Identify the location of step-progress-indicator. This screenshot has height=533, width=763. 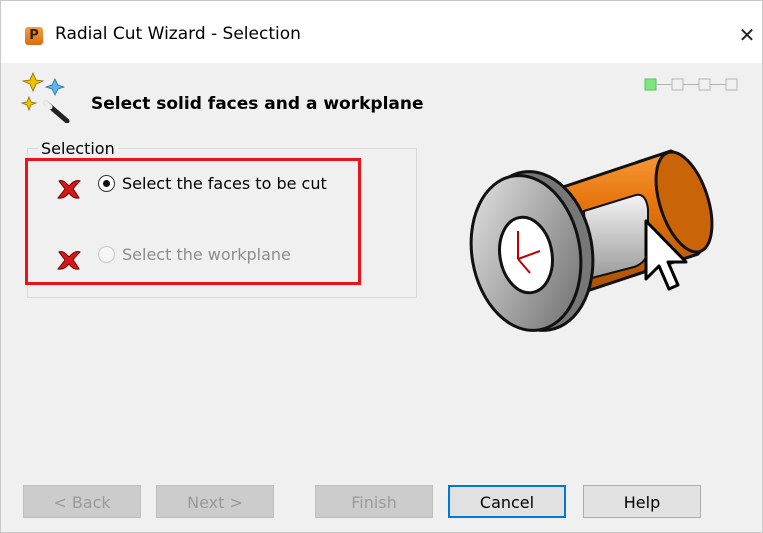
(691, 84).